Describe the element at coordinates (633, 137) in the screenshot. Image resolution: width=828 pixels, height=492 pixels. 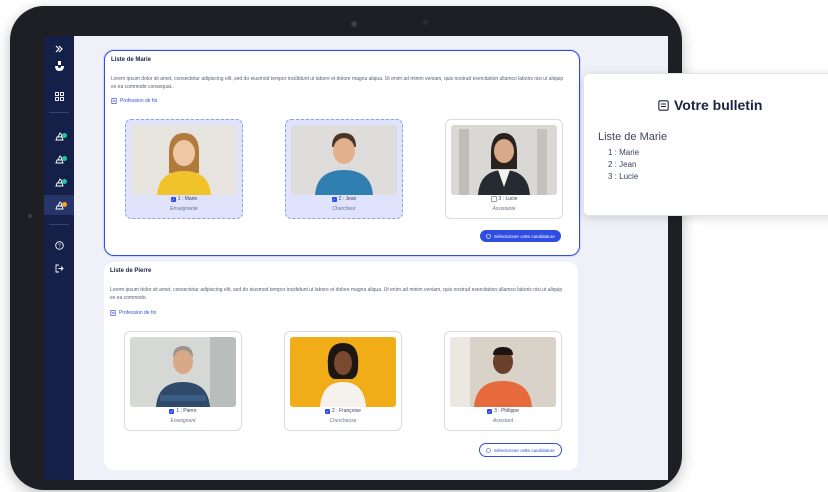
I see `ballot-list-name: Liste de Marie` at that location.